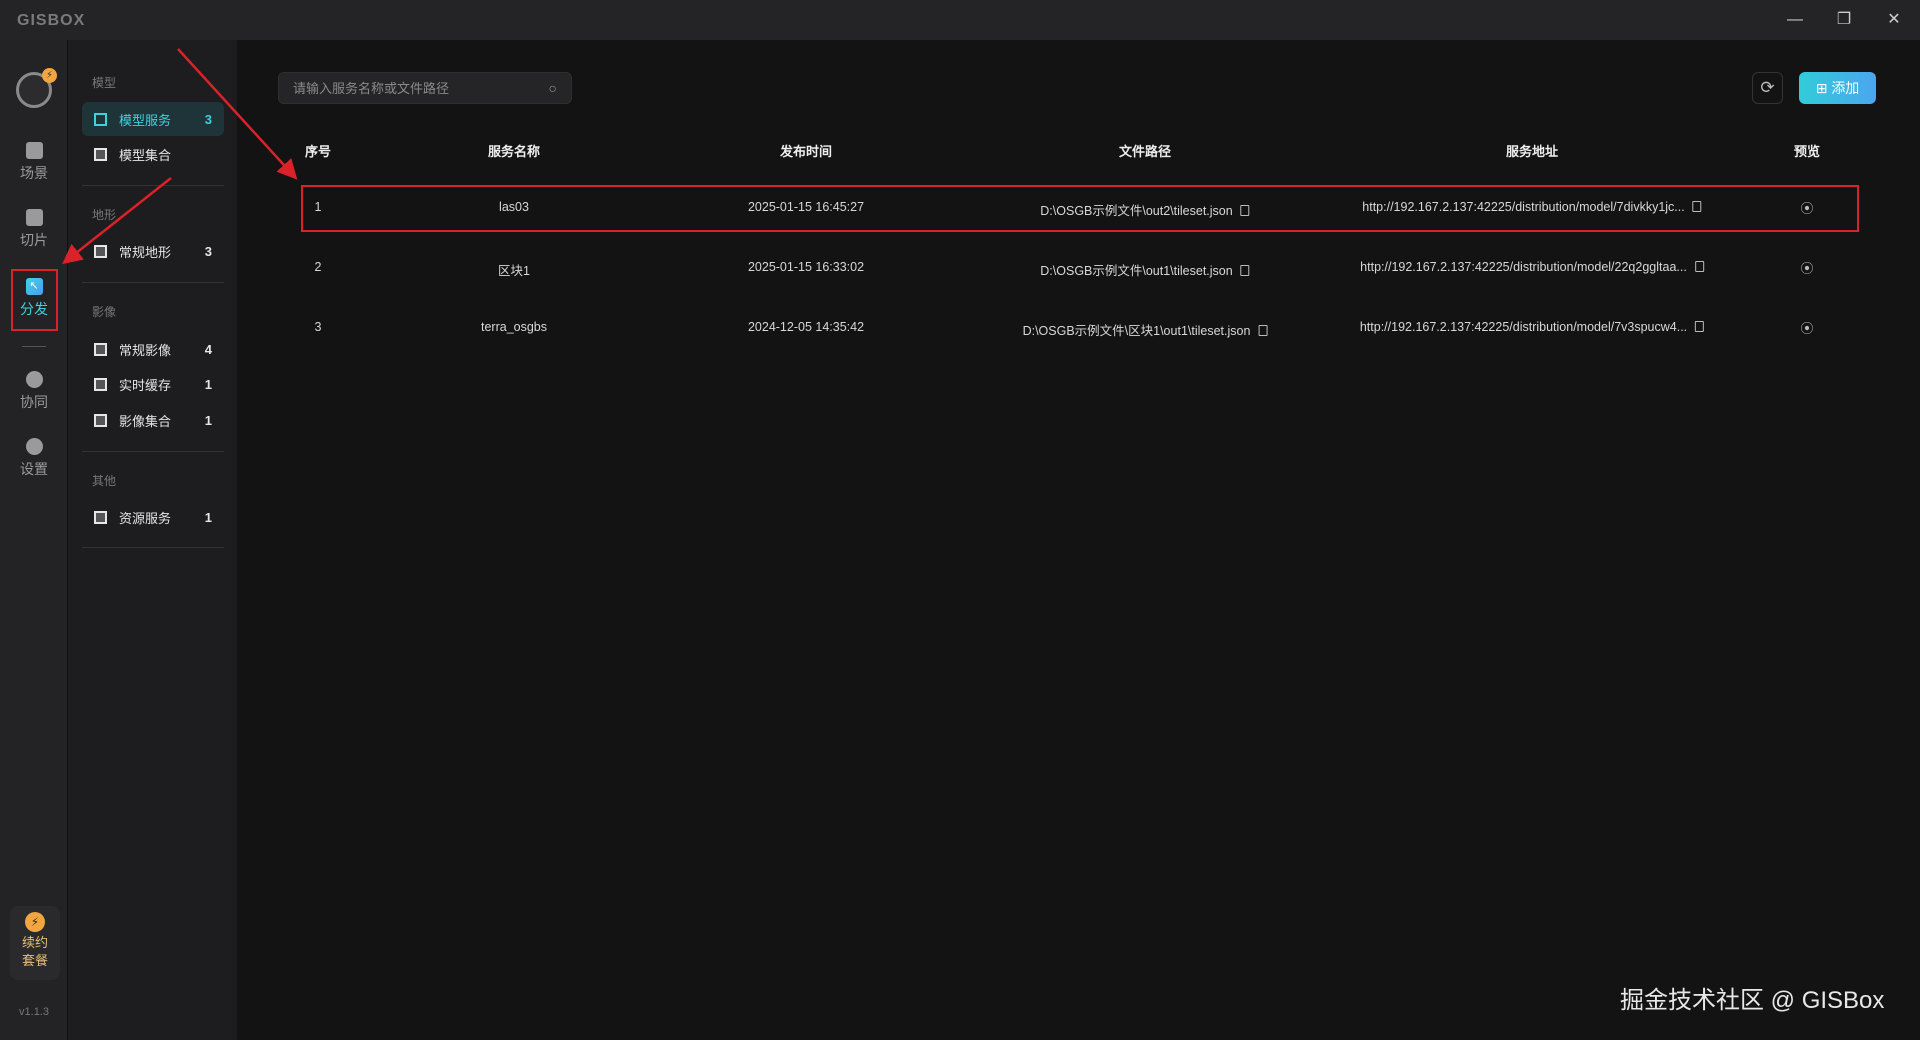 This screenshot has width=1920, height=1040. What do you see at coordinates (553, 88) in the screenshot?
I see `search-icon: ○` at bounding box center [553, 88].